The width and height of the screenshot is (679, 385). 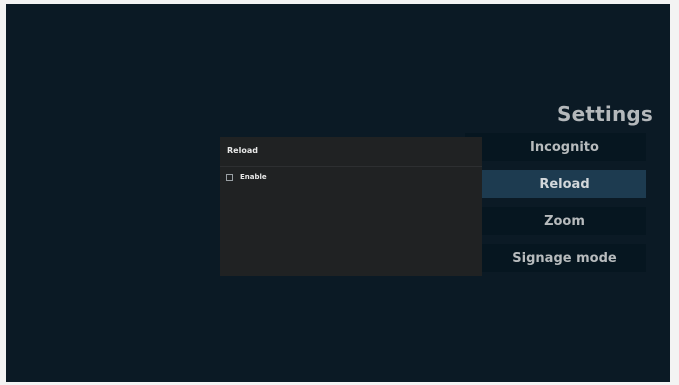 I want to click on enable-option: Enable, so click(x=246, y=177).